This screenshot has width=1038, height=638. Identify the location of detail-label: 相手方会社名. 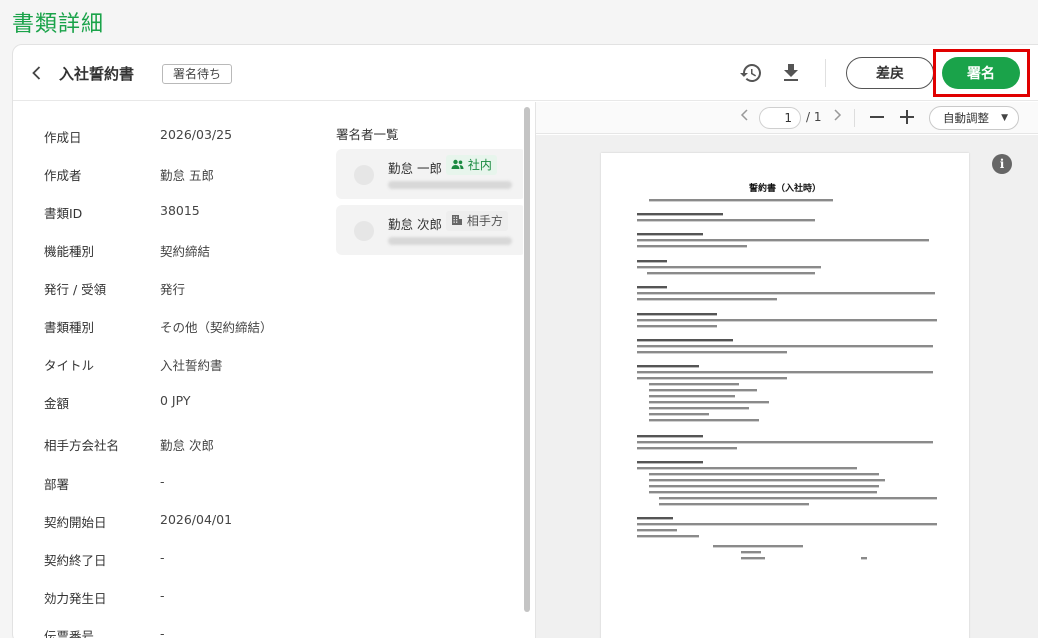
(82, 445).